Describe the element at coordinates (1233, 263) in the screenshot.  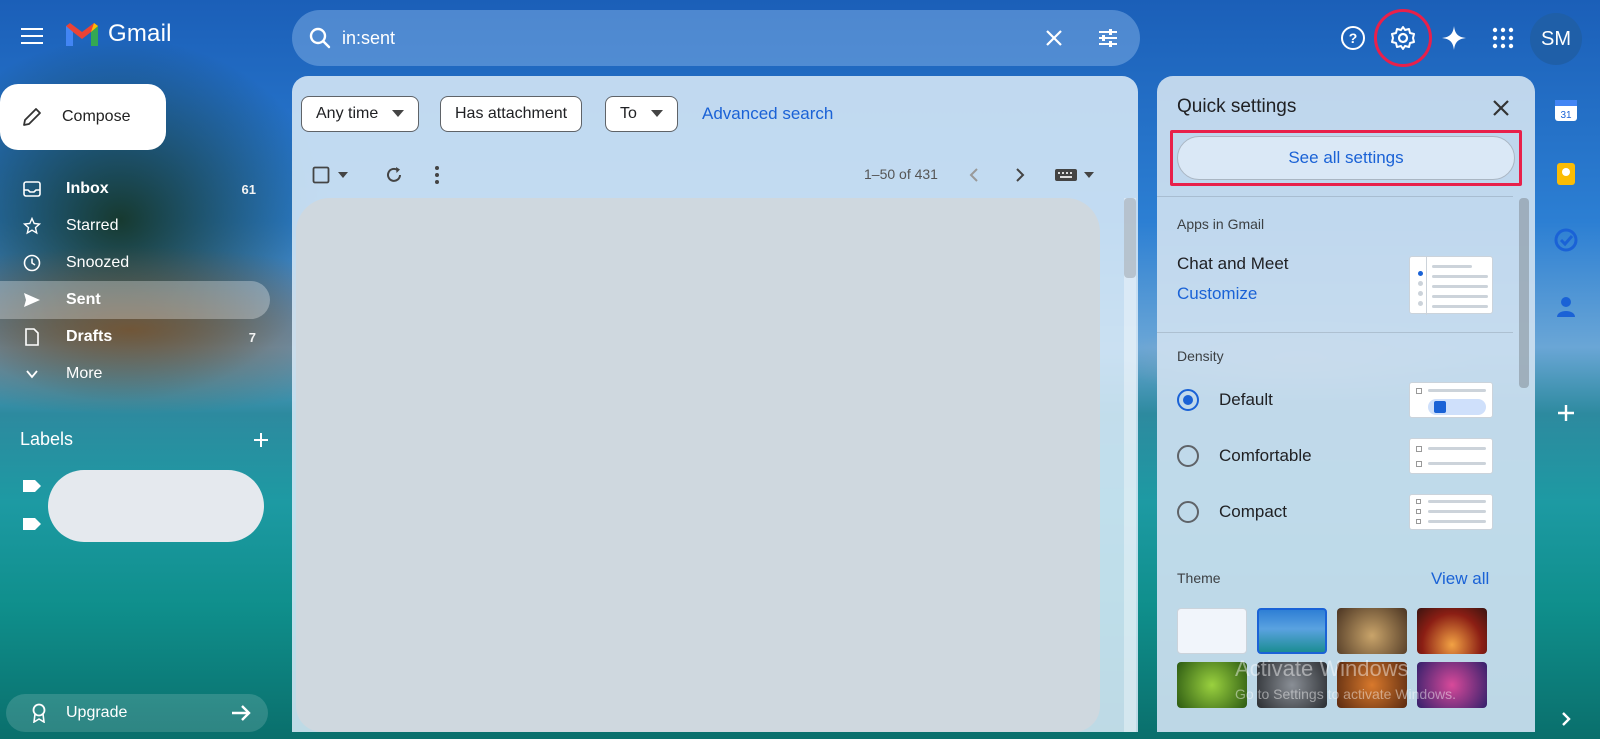
I see `chat-meet-label: Chat and Meet` at that location.